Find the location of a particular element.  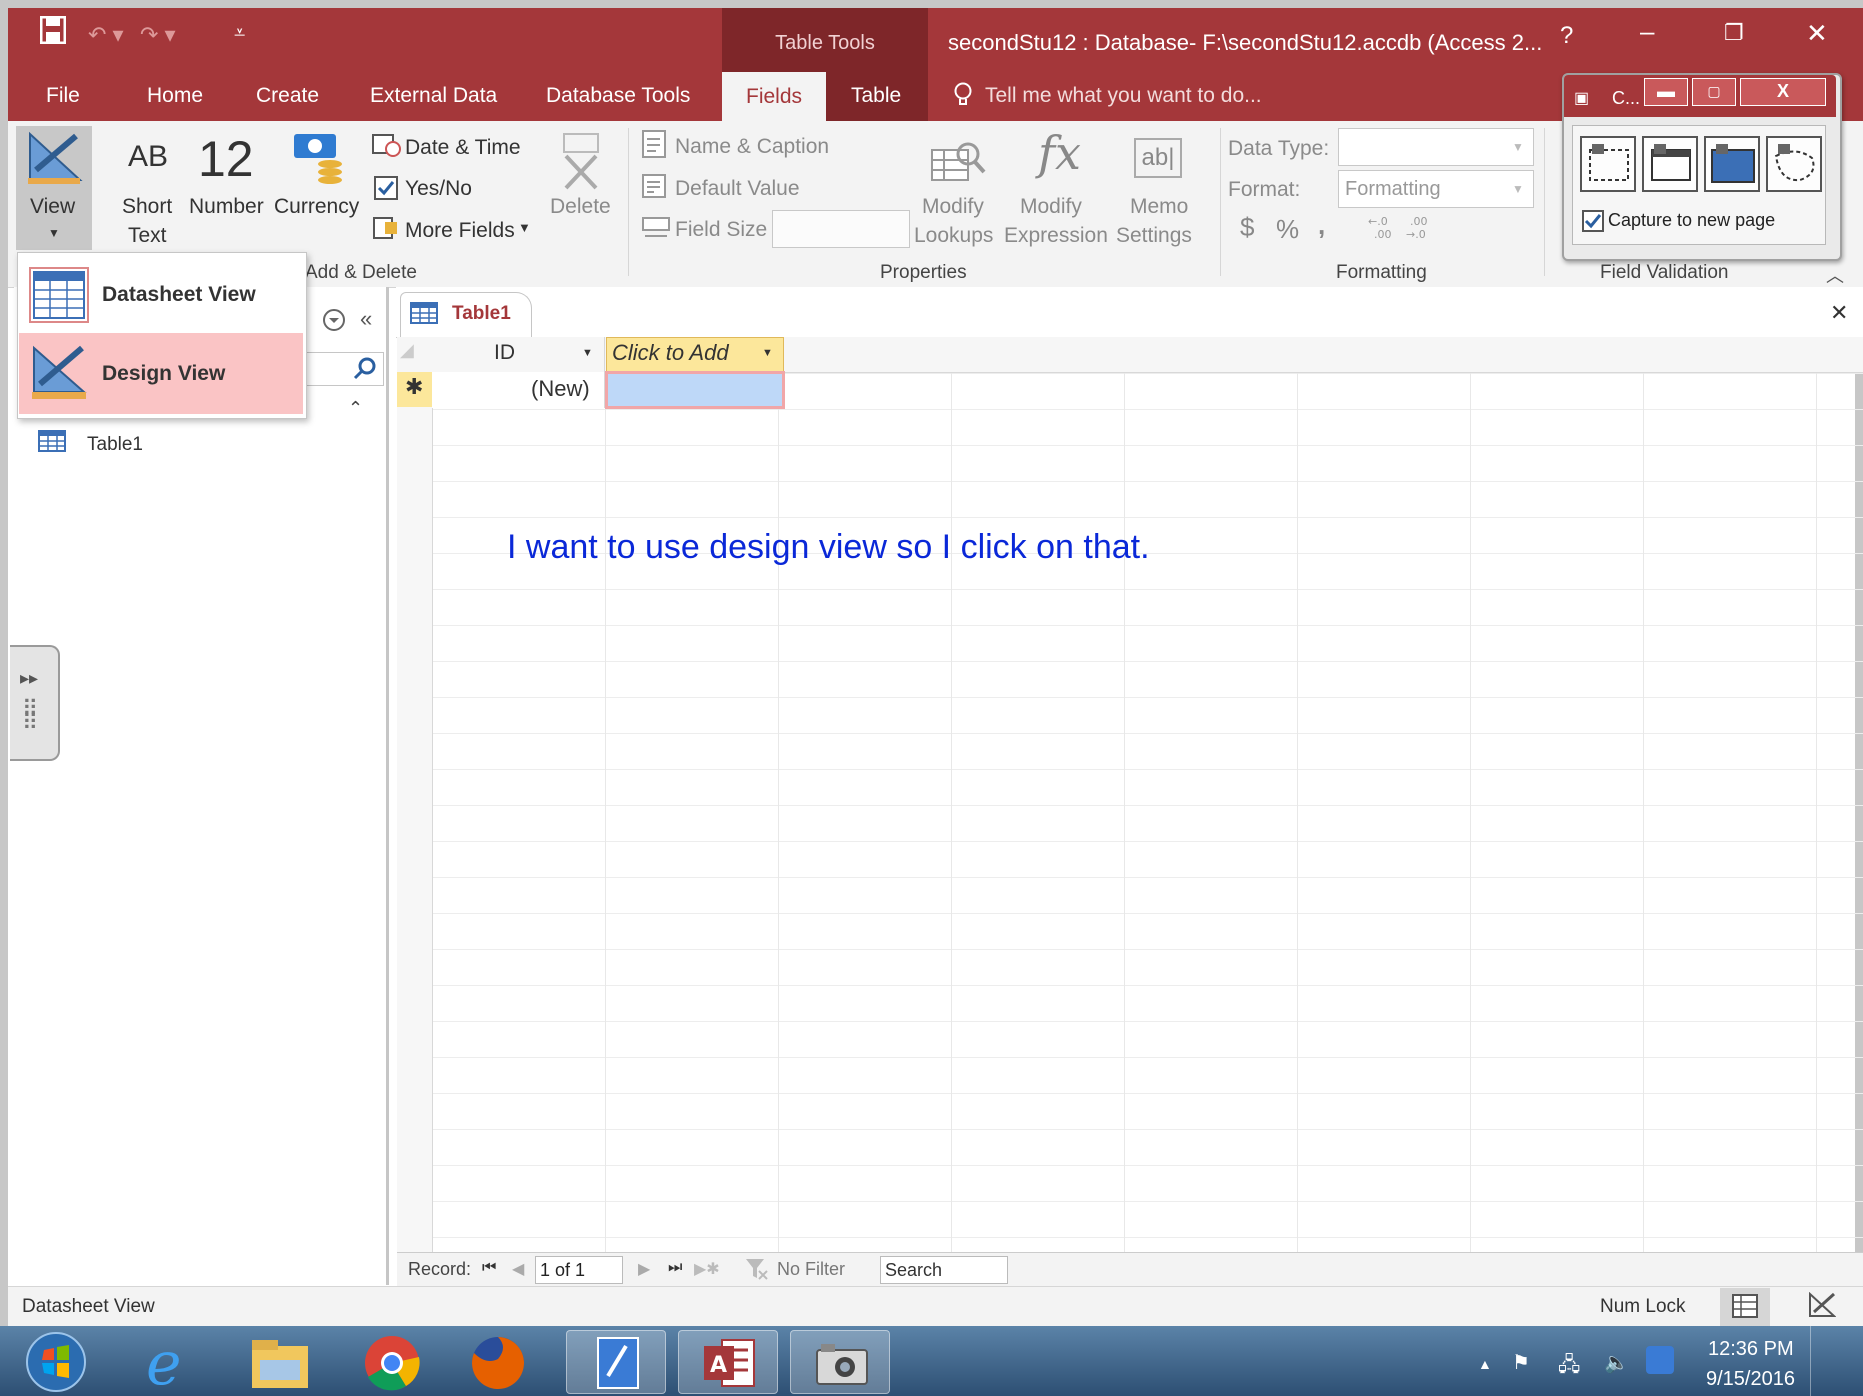

column-header-id is located at coordinates (518, 354).